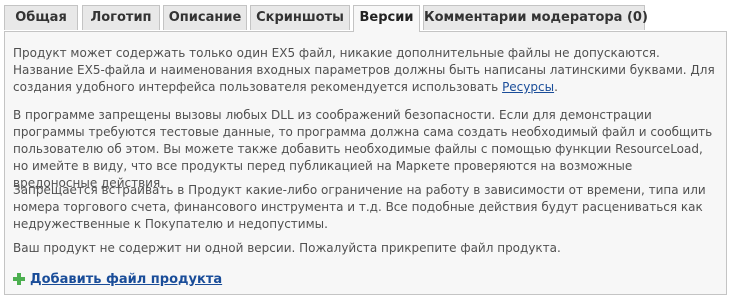 The width and height of the screenshot is (729, 298). Describe the element at coordinates (528, 87) in the screenshot. I see `resources-link: Ресурсы` at that location.